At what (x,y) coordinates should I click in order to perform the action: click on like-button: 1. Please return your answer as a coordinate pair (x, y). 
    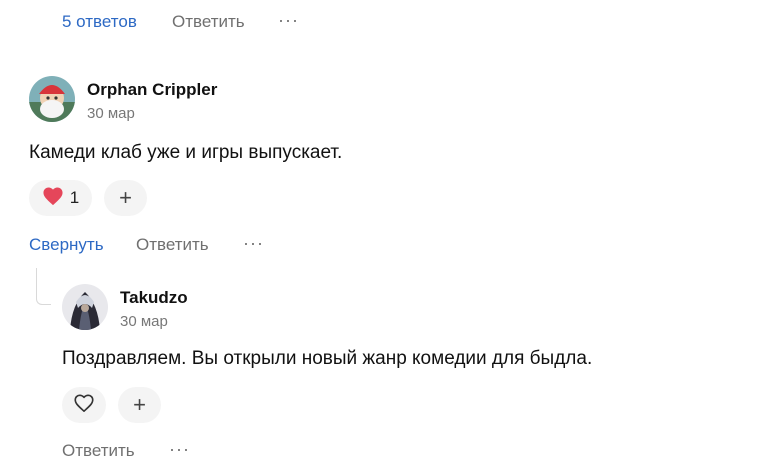
    Looking at the image, I should click on (60, 198).